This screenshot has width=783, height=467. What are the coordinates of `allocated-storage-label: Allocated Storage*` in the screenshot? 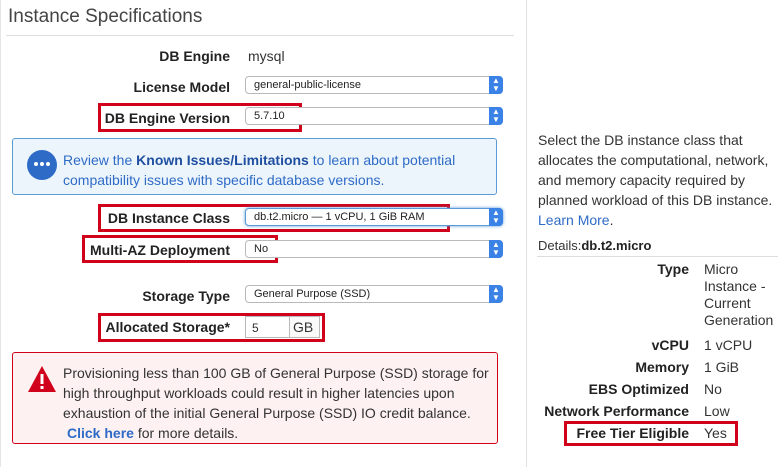 It's located at (167, 327).